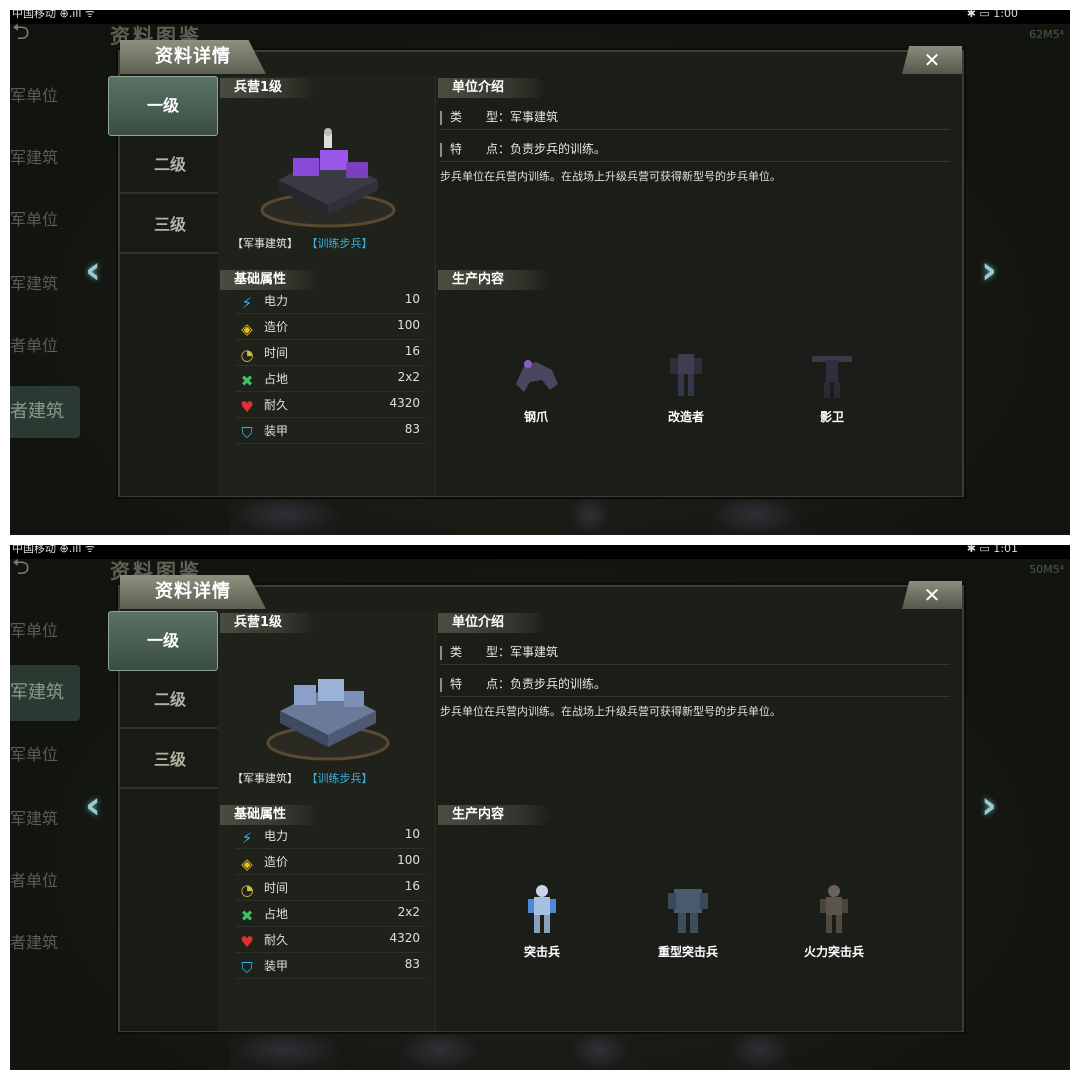 The height and width of the screenshot is (1080, 1080). I want to click on attr-label: 造价, so click(276, 327).